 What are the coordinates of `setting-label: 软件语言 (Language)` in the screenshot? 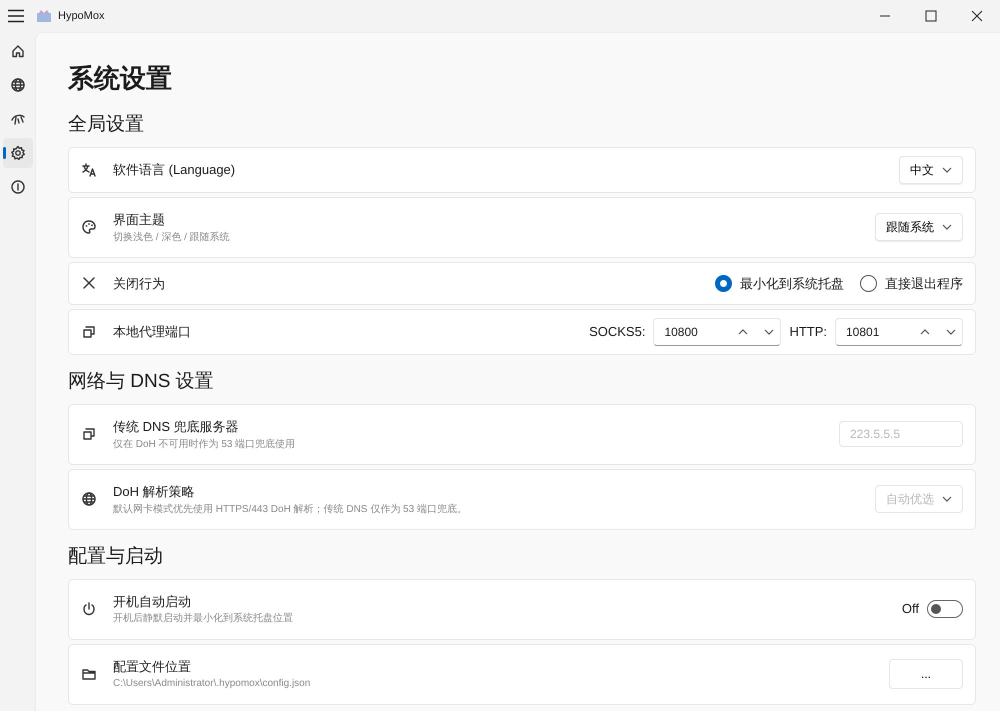 It's located at (174, 170).